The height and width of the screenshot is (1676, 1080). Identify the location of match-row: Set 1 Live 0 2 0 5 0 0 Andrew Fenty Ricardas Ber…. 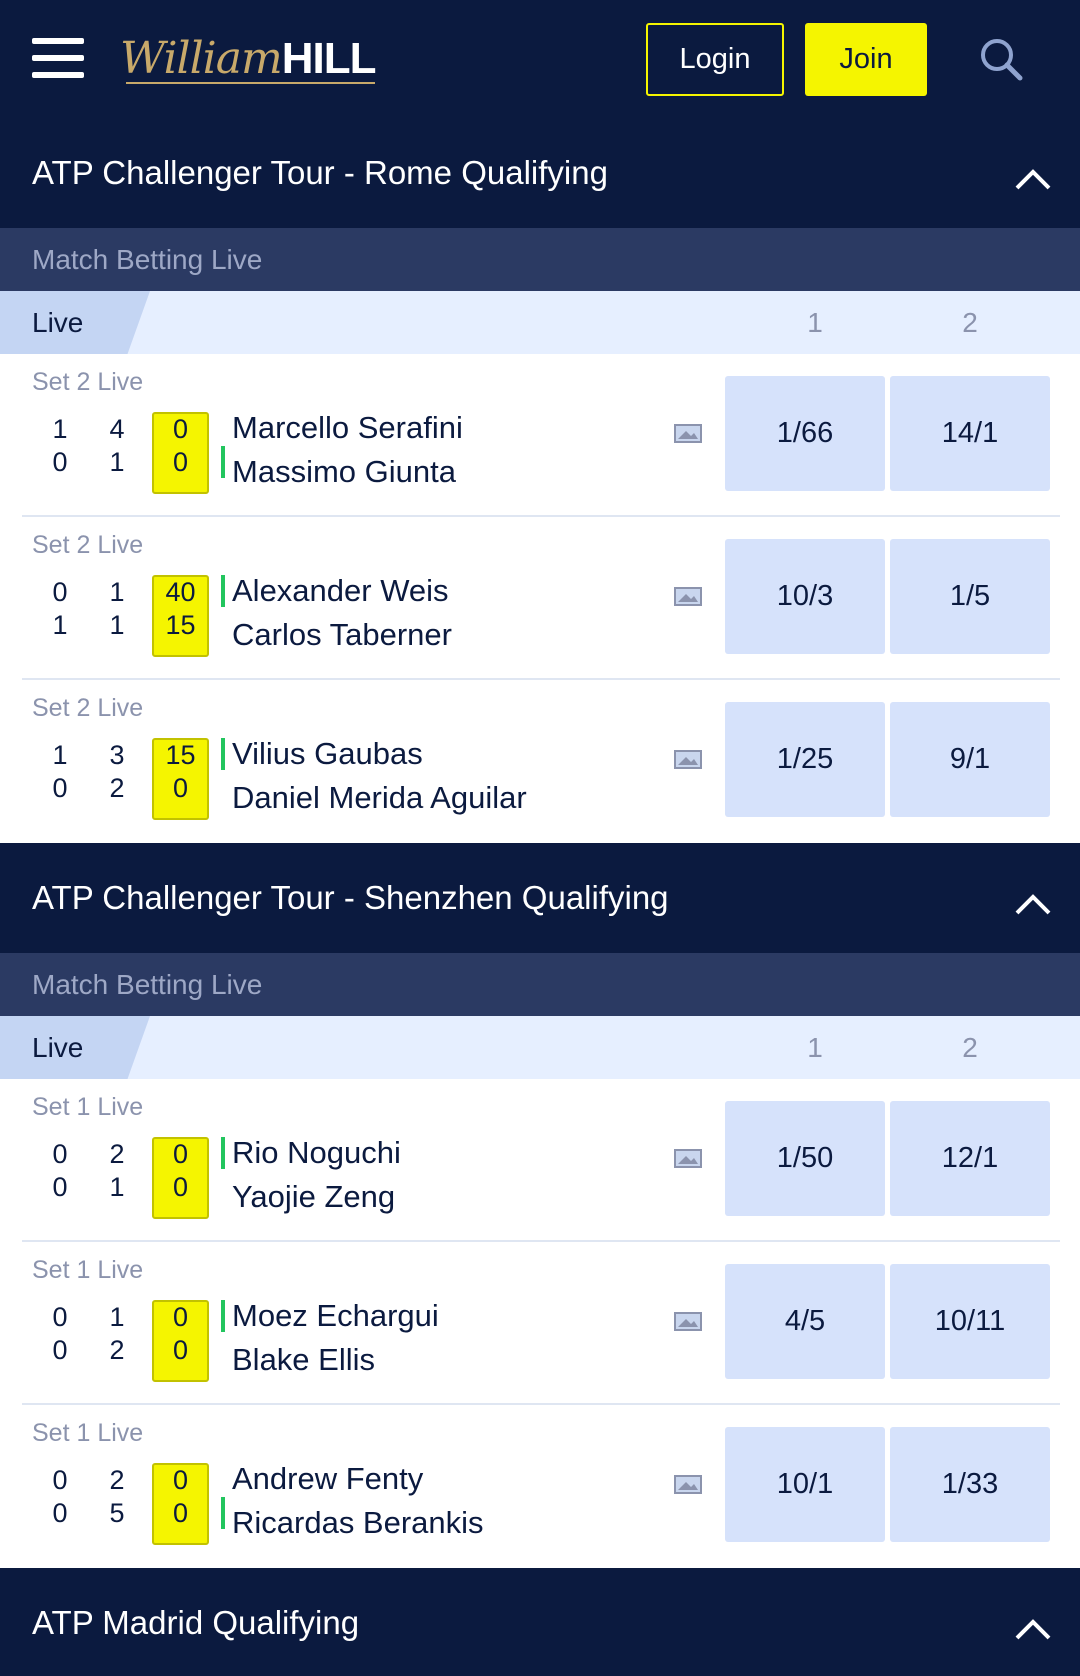
(540, 1486).